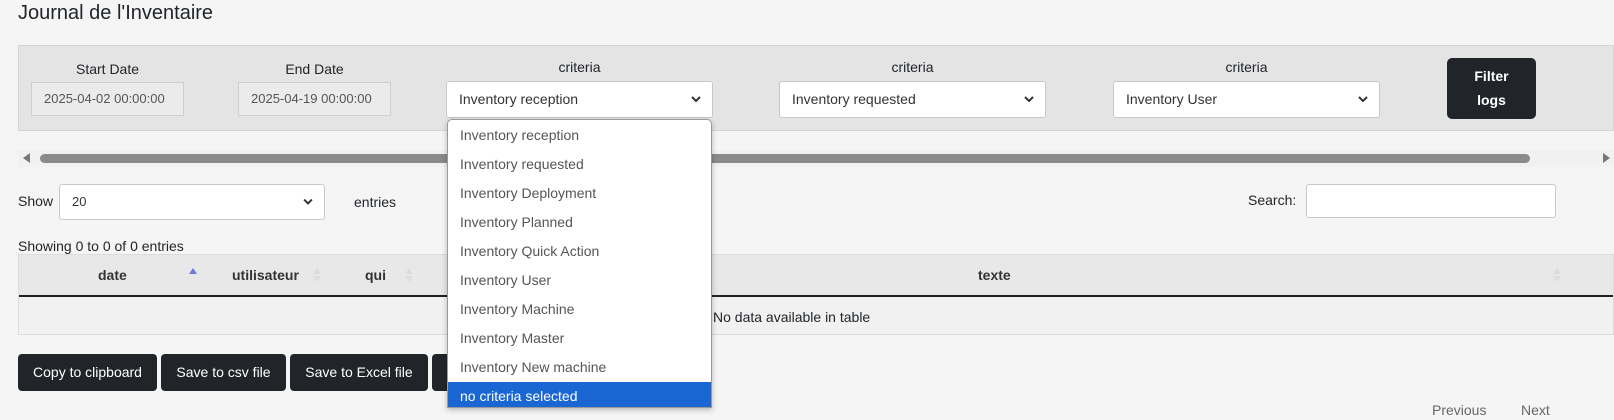 The width and height of the screenshot is (1614, 420). Describe the element at coordinates (994, 275) in the screenshot. I see `column-header-texte: texte` at that location.